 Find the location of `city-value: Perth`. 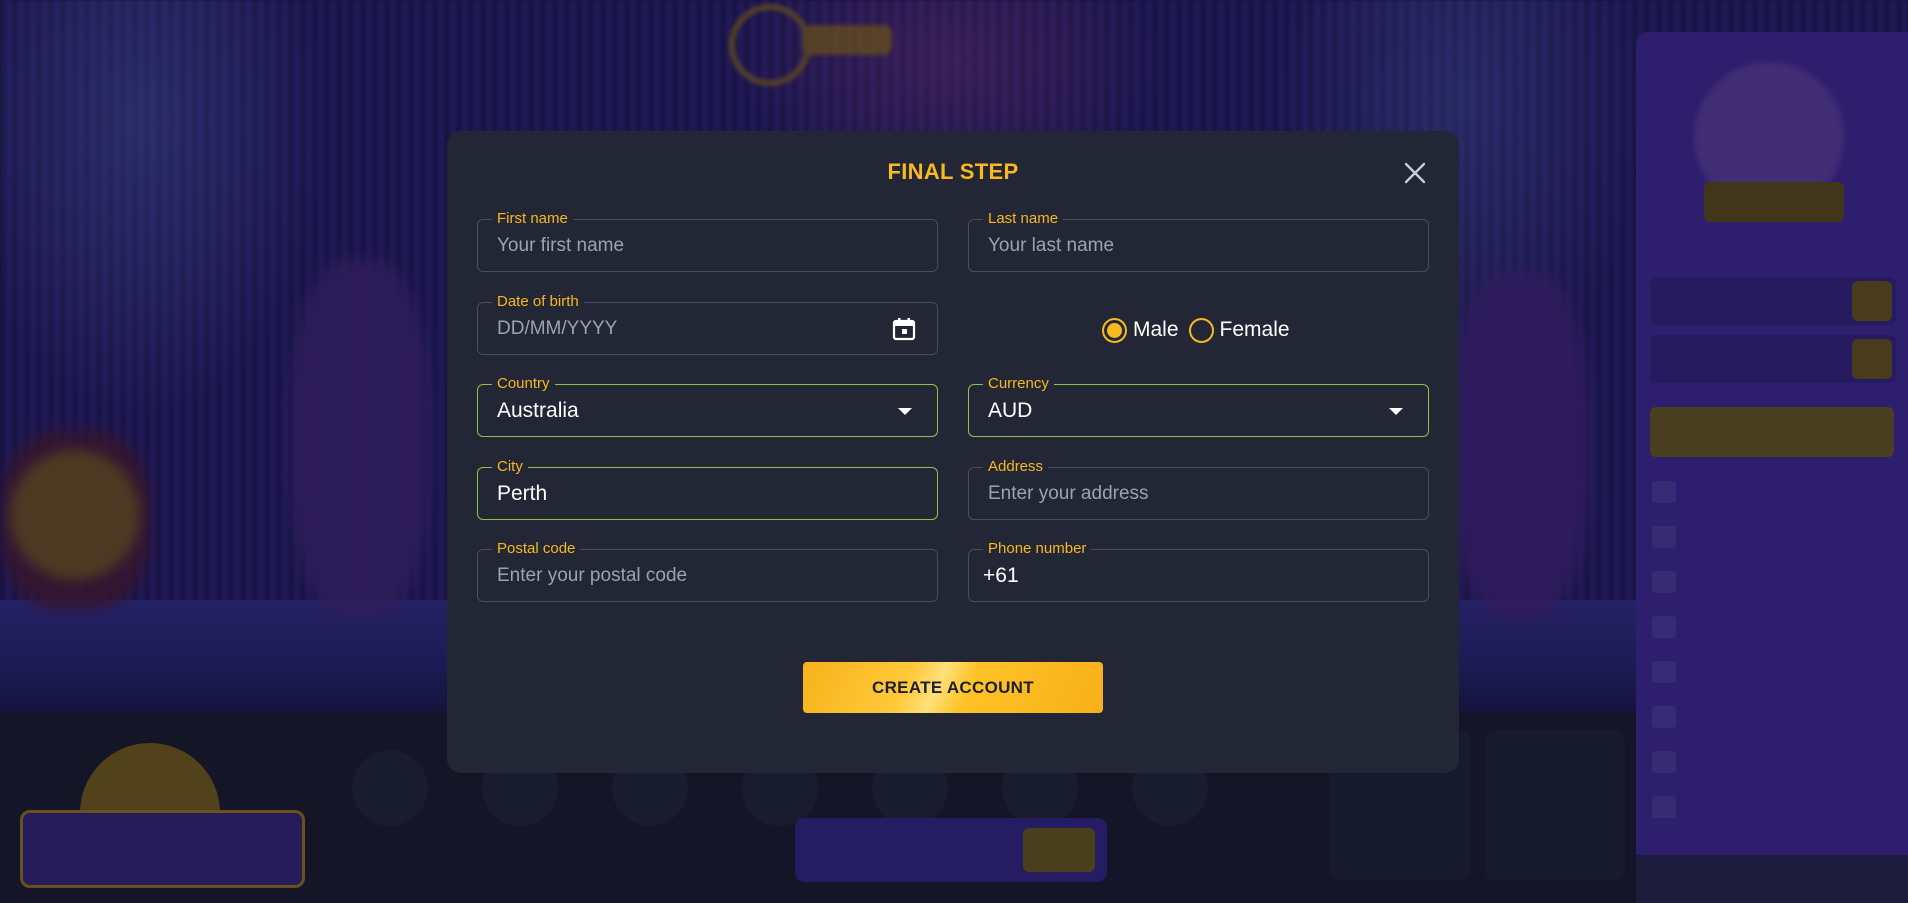

city-value: Perth is located at coordinates (522, 493).